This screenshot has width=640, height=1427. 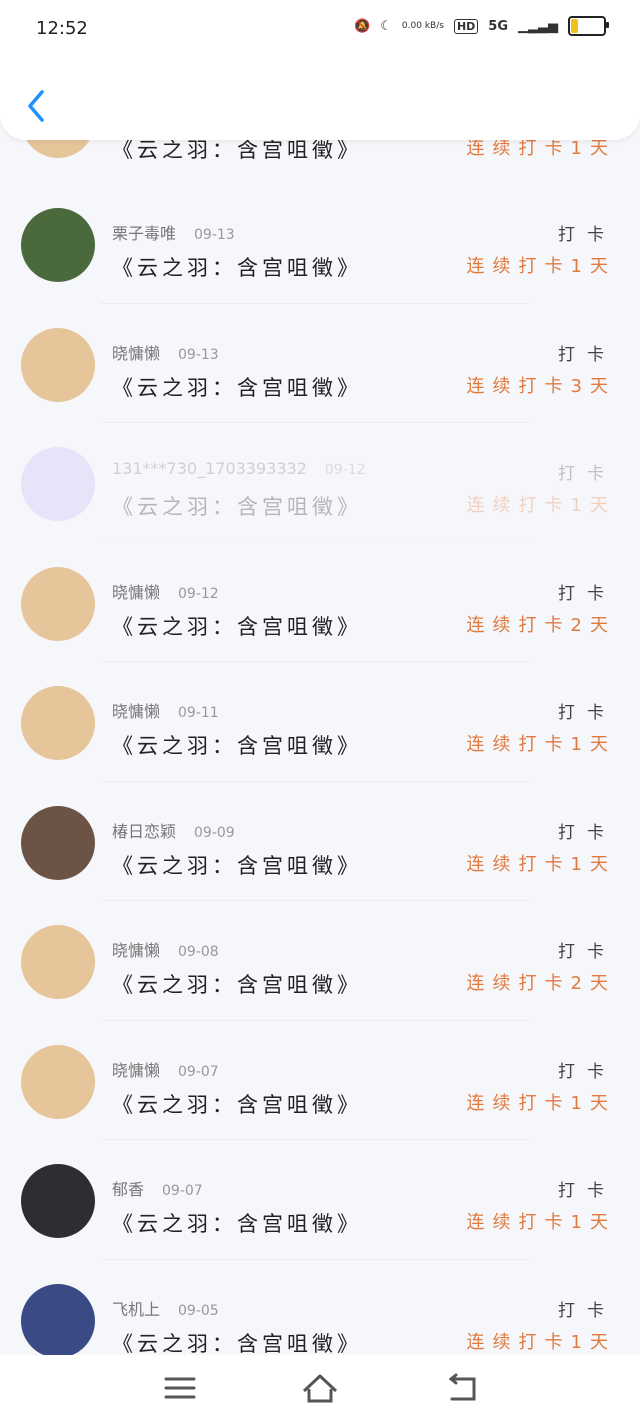 What do you see at coordinates (198, 713) in the screenshot?
I see `date: 09-11` at bounding box center [198, 713].